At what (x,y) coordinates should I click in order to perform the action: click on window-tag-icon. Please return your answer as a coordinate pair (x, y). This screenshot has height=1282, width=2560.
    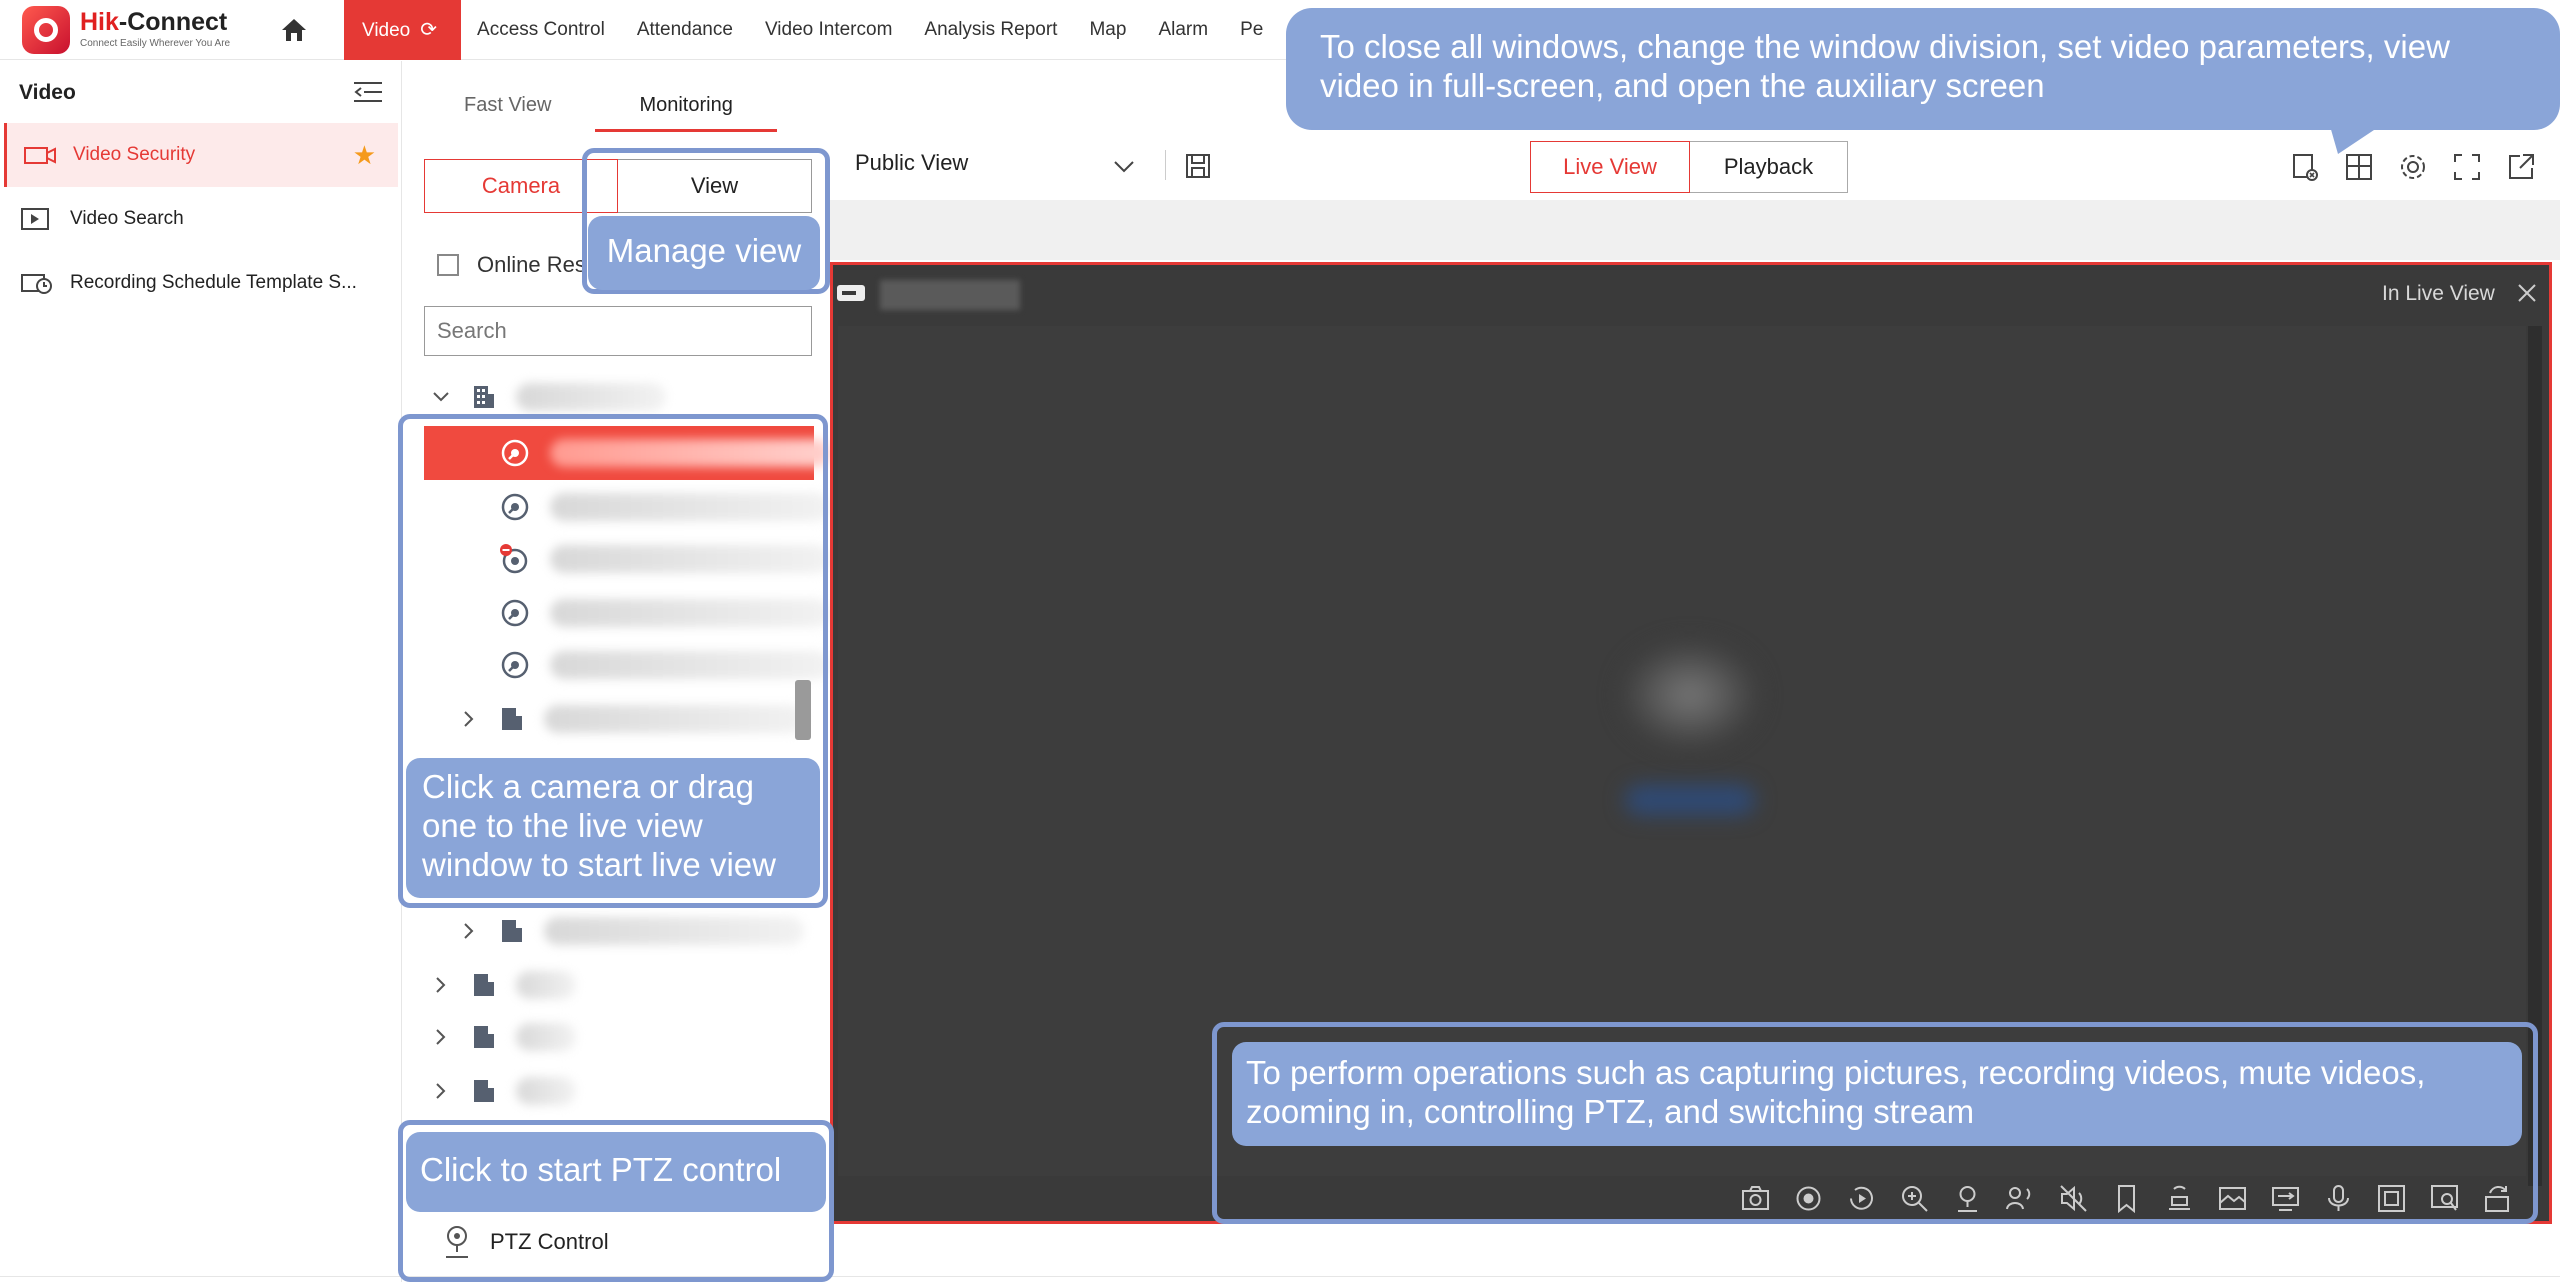
    Looking at the image, I should click on (851, 293).